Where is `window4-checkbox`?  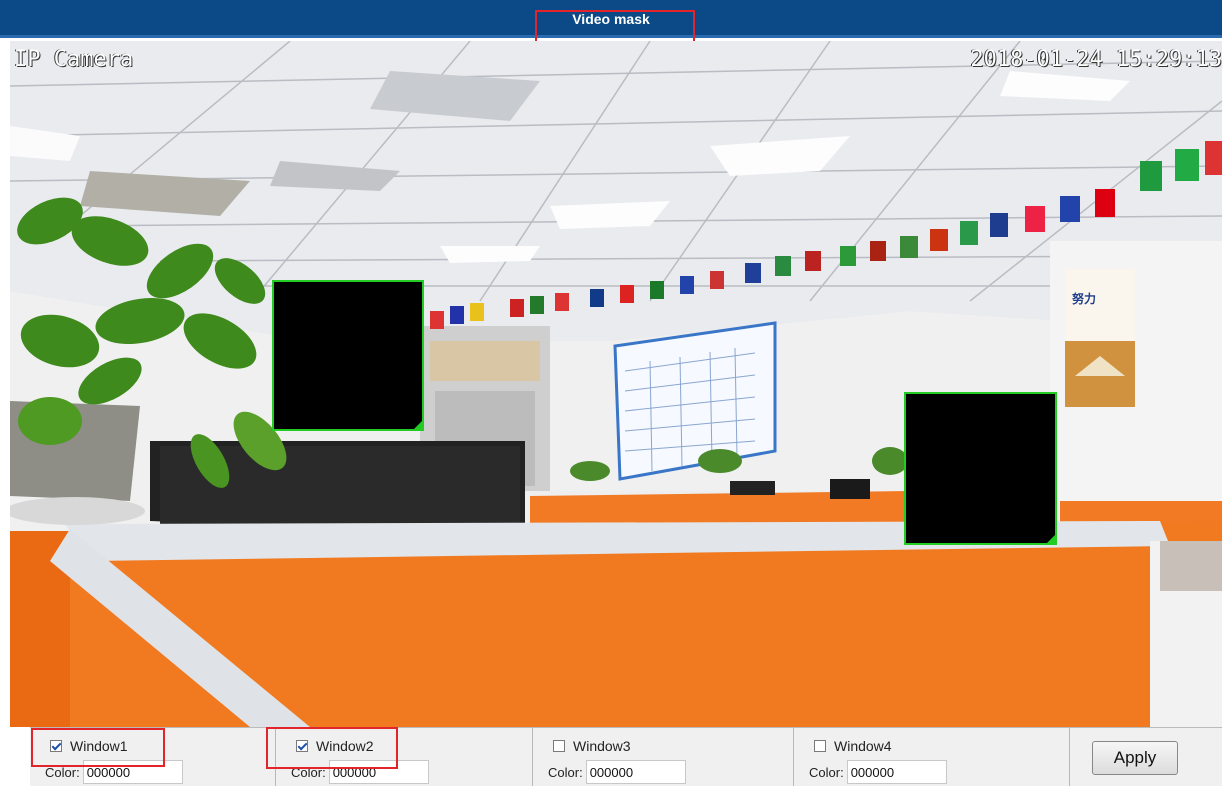 window4-checkbox is located at coordinates (820, 746).